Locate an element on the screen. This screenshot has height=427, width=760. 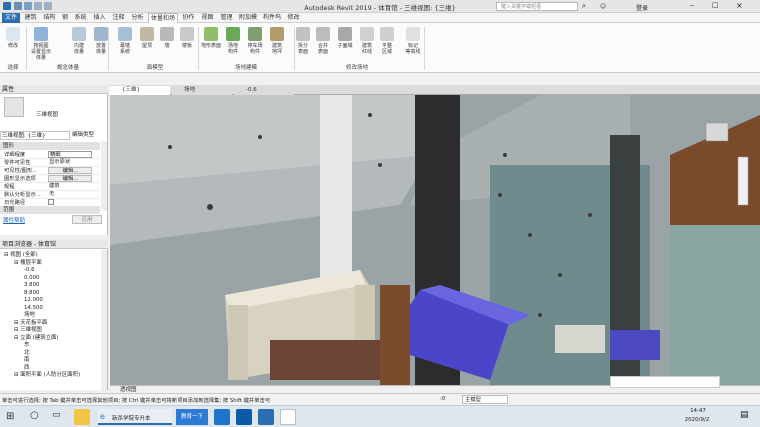
property-value: 无 is located at coordinates (70, 194).